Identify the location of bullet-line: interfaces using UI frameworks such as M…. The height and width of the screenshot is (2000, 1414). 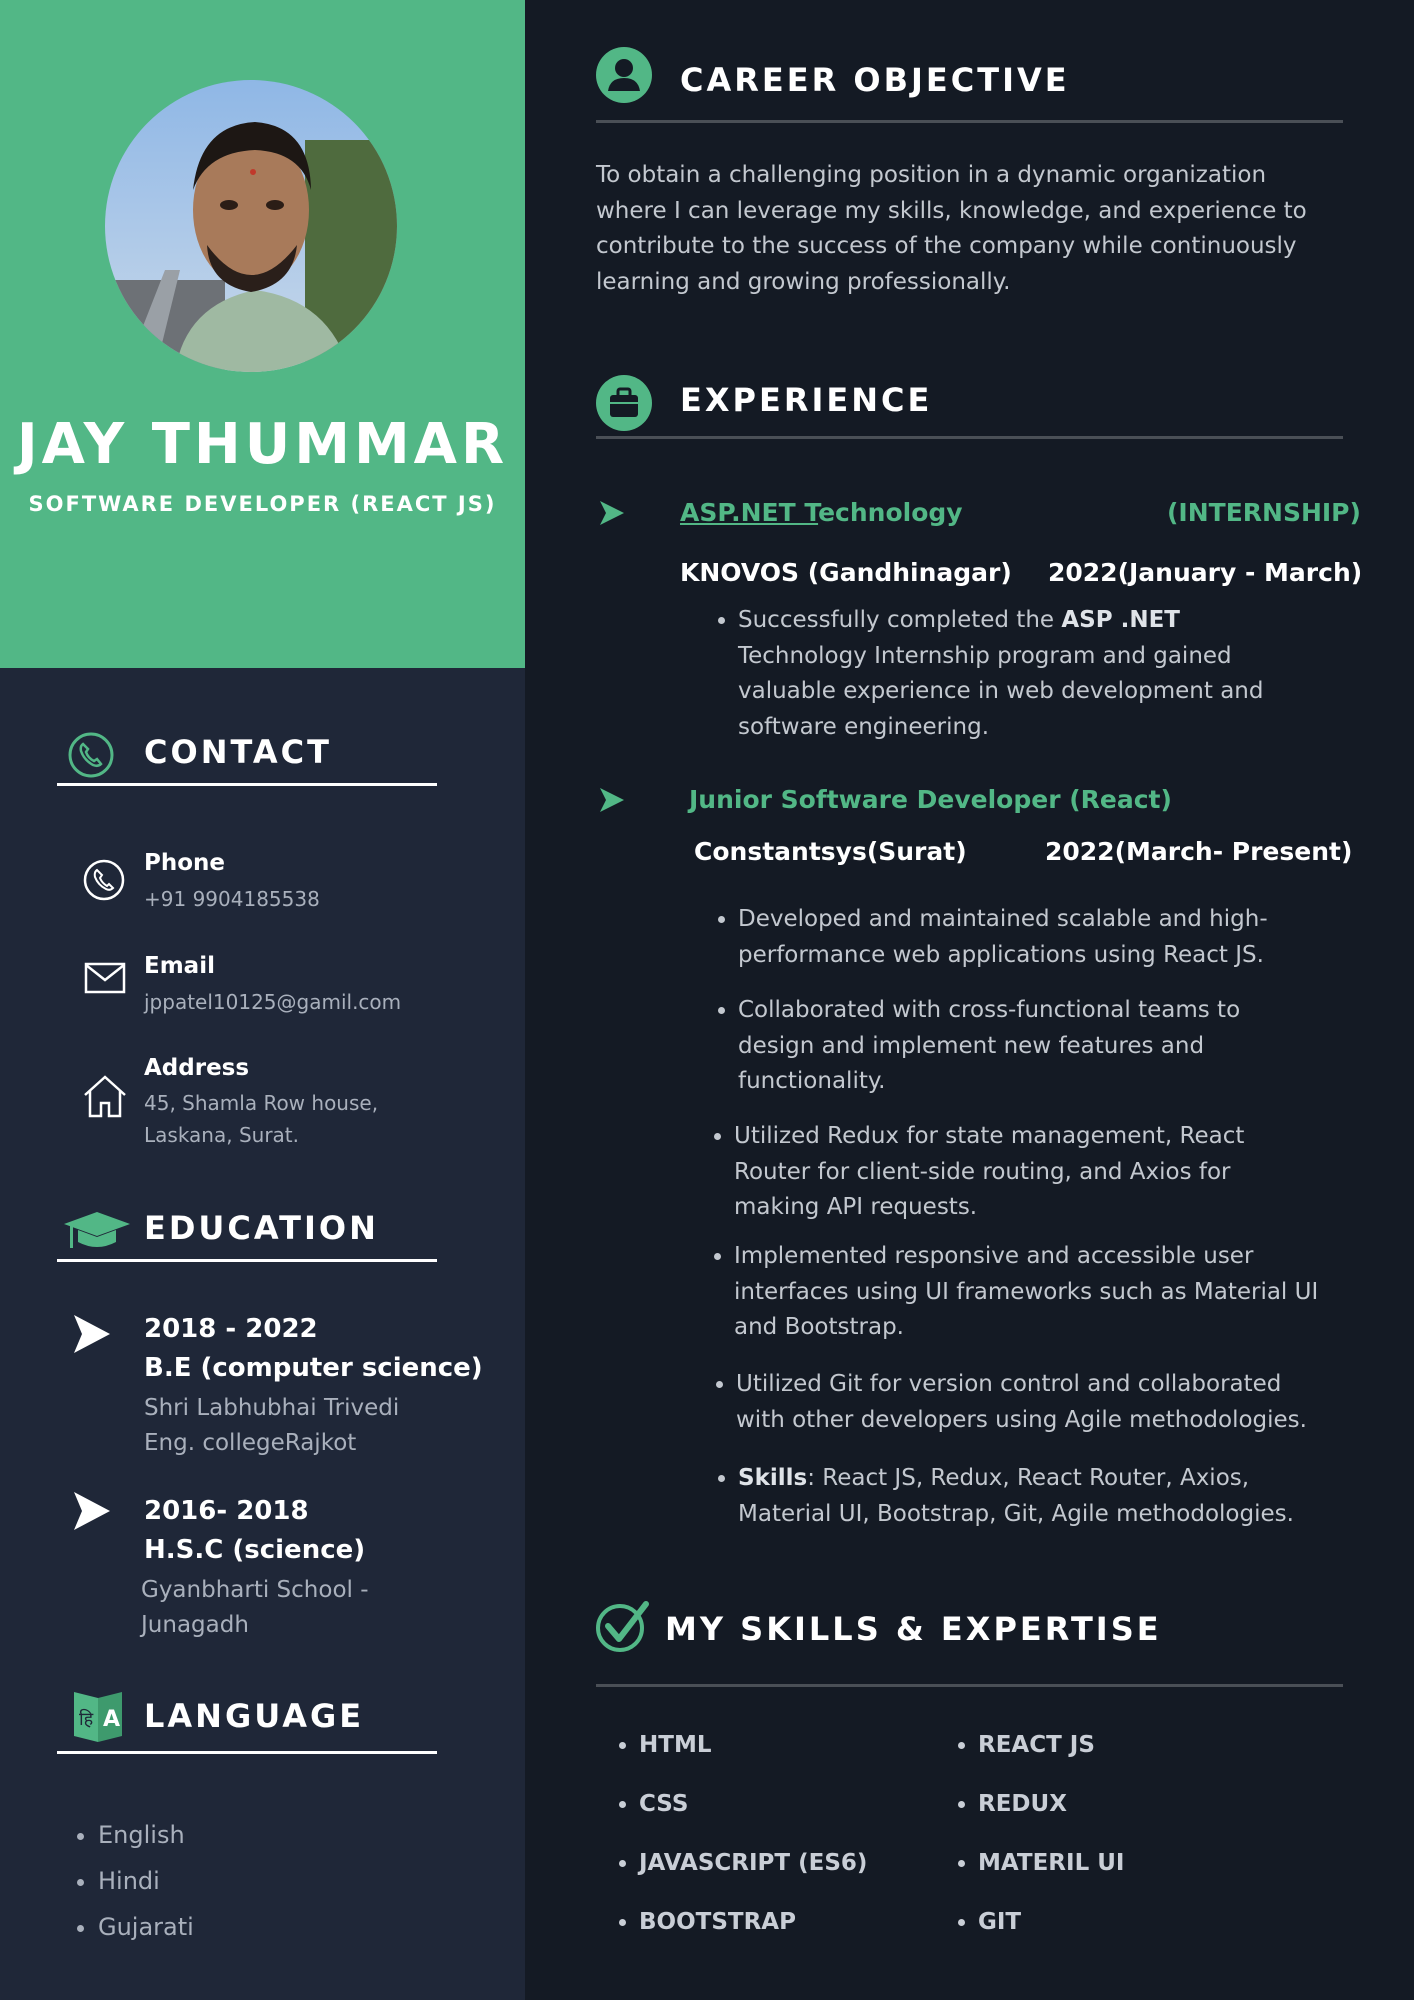
(1026, 1291).